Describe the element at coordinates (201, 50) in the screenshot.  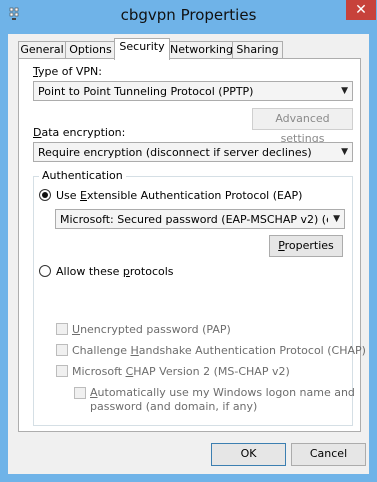
I see `tab-networking: Networking` at that location.